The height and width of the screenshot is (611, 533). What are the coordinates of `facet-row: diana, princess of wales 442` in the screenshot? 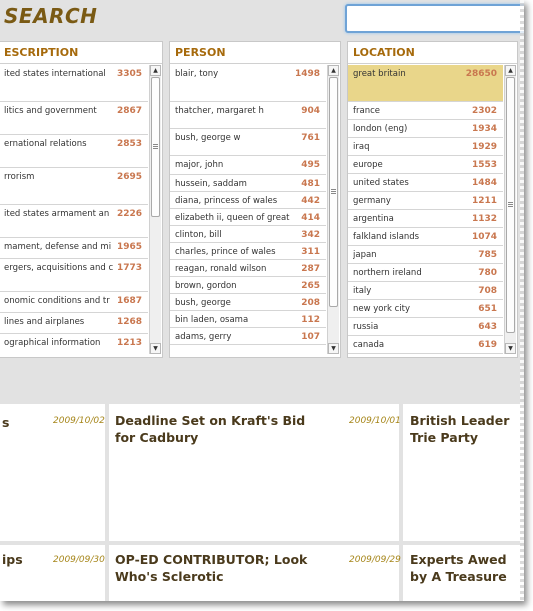 It's located at (248, 200).